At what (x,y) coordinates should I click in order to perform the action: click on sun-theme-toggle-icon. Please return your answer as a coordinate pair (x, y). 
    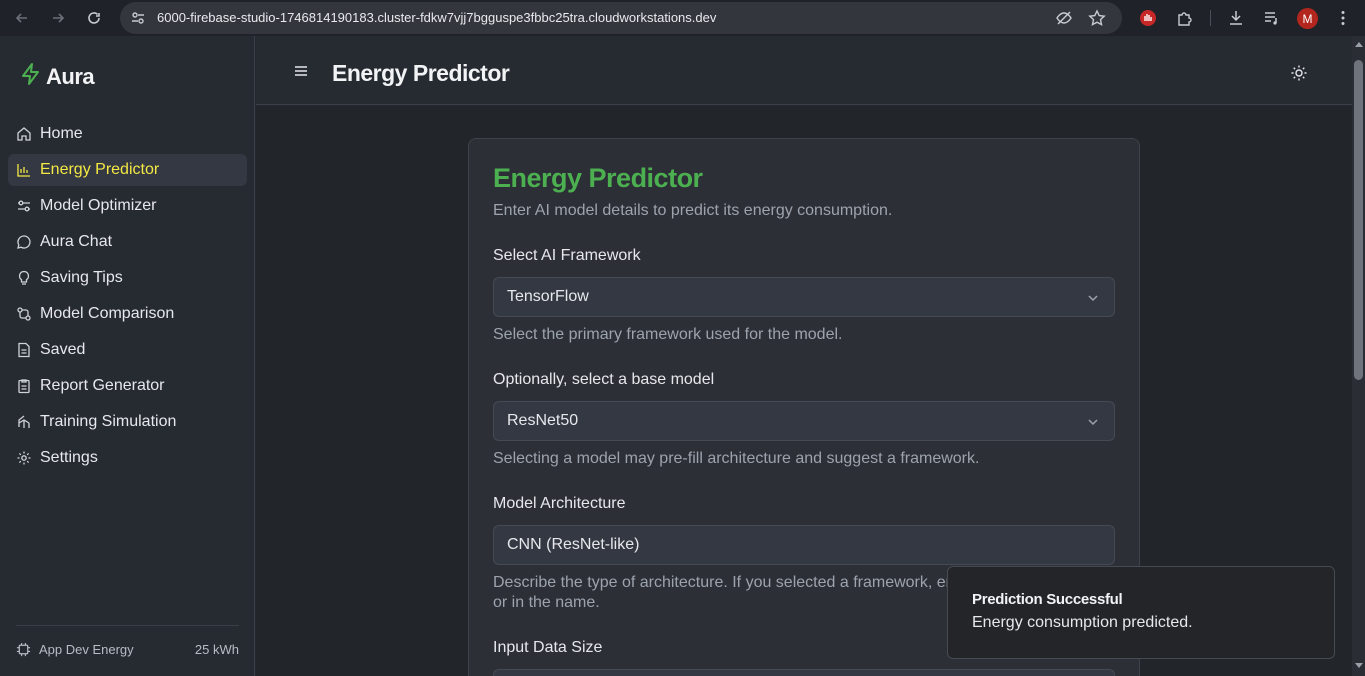
    Looking at the image, I should click on (1299, 73).